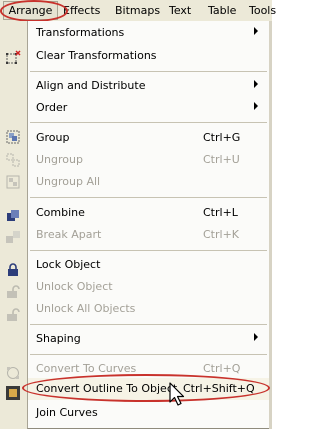 This screenshot has height=429, width=320. I want to click on menu-item-label: Unlock Object, so click(74, 286).